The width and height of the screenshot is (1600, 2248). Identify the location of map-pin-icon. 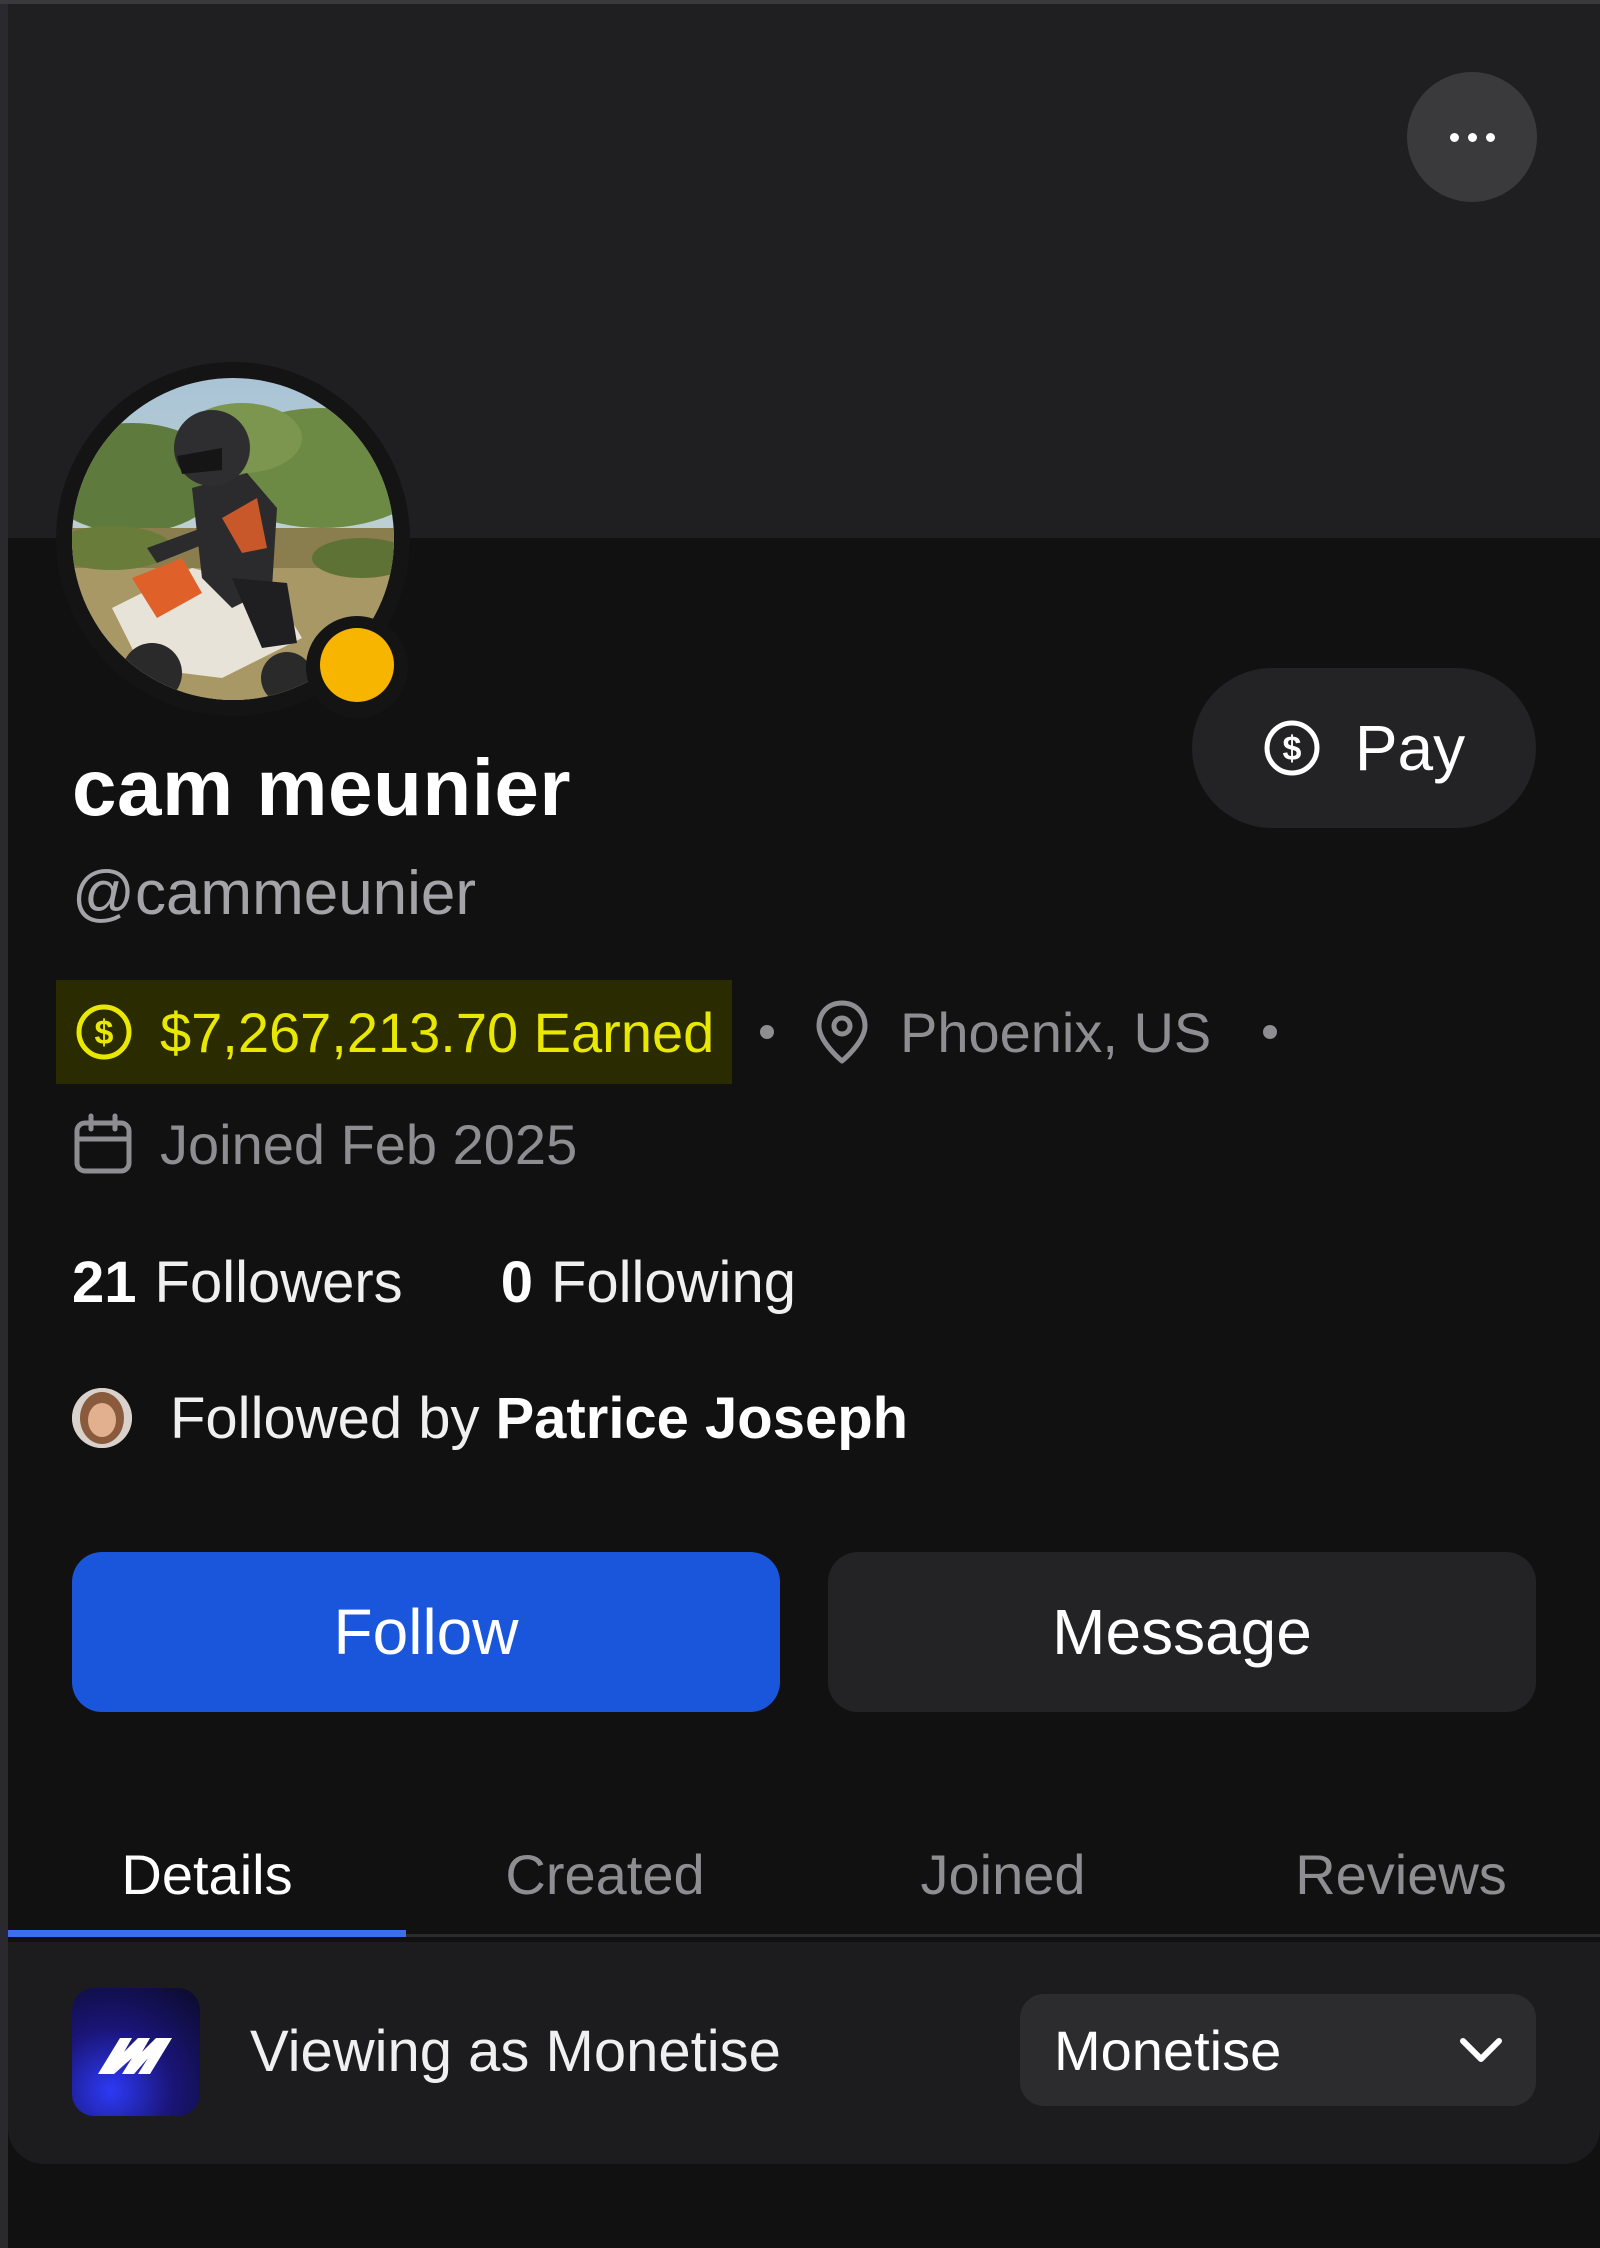
(842, 1032).